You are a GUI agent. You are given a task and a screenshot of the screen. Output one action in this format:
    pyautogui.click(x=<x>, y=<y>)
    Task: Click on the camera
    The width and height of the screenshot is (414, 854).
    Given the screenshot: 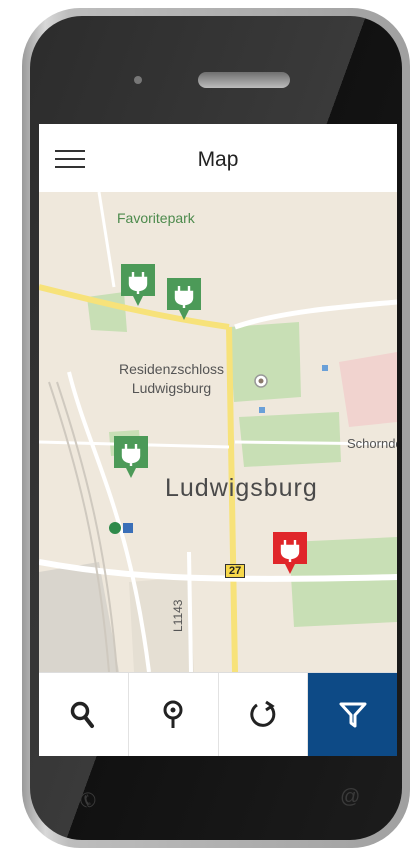 What is the action you would take?
    pyautogui.click(x=138, y=80)
    